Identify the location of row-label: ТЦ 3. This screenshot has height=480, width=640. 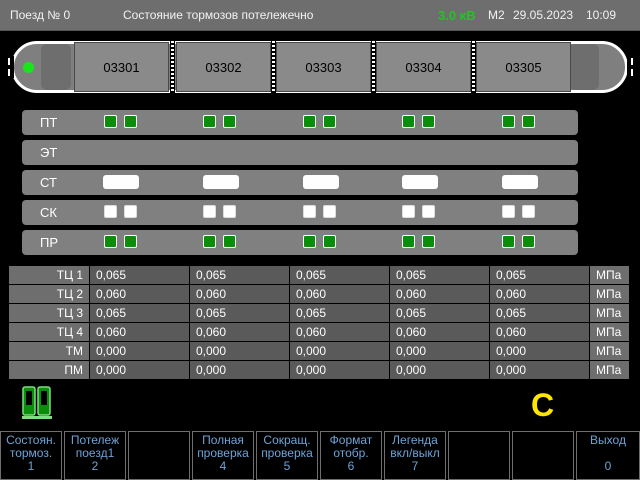
(49, 313).